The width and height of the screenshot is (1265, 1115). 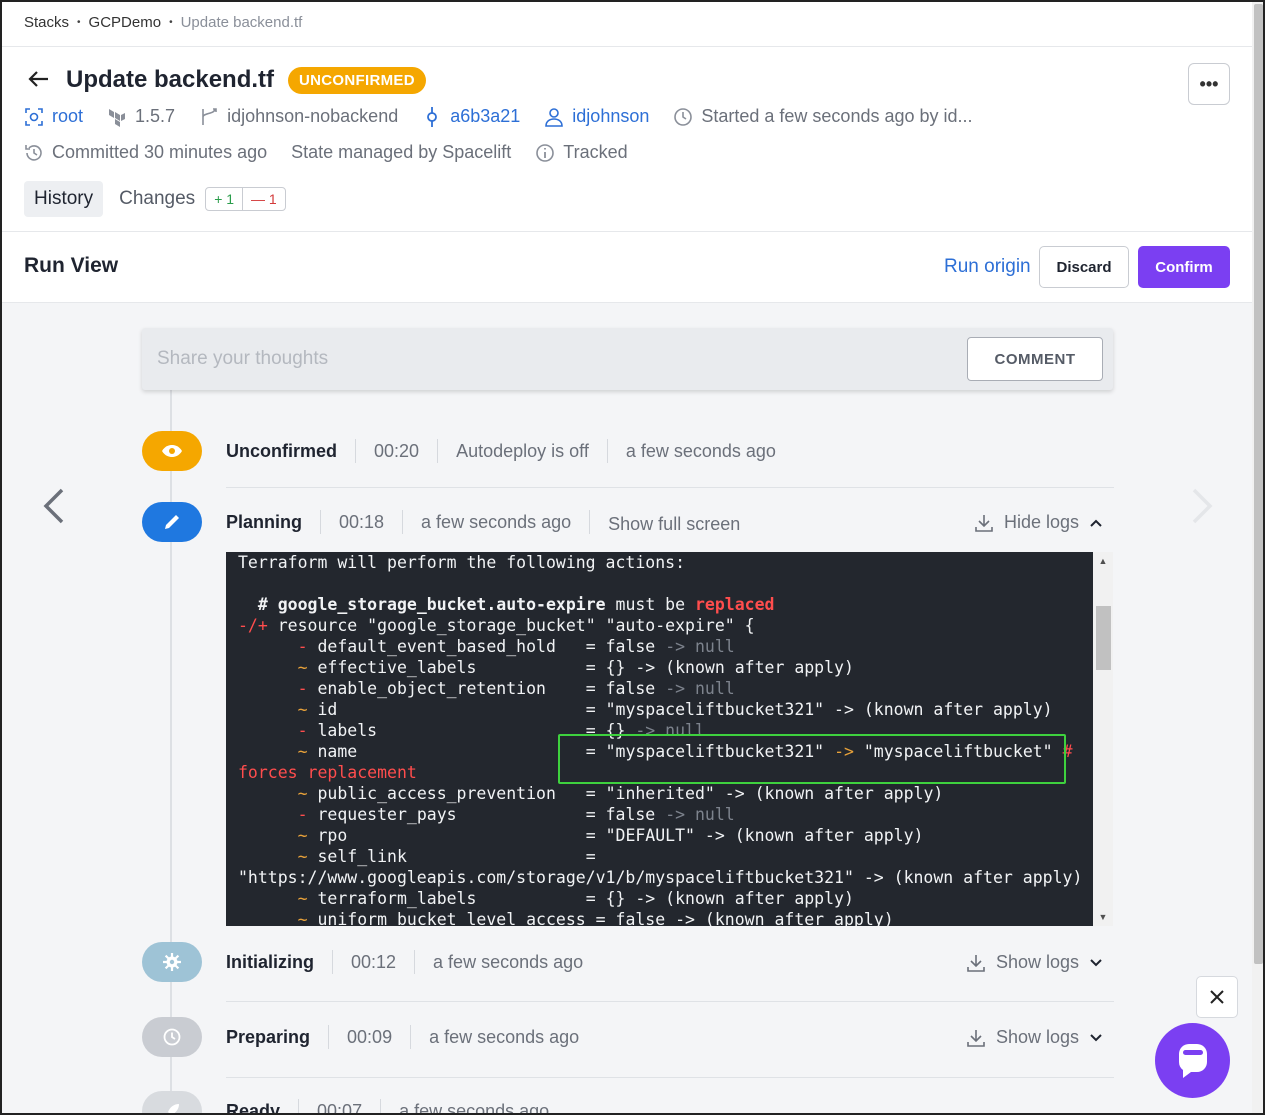 I want to click on tab-history: History, so click(x=64, y=199).